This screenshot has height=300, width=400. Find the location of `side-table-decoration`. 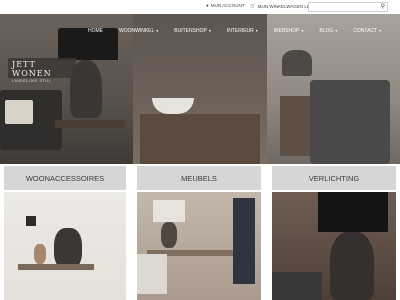

side-table-decoration is located at coordinates (90, 124).